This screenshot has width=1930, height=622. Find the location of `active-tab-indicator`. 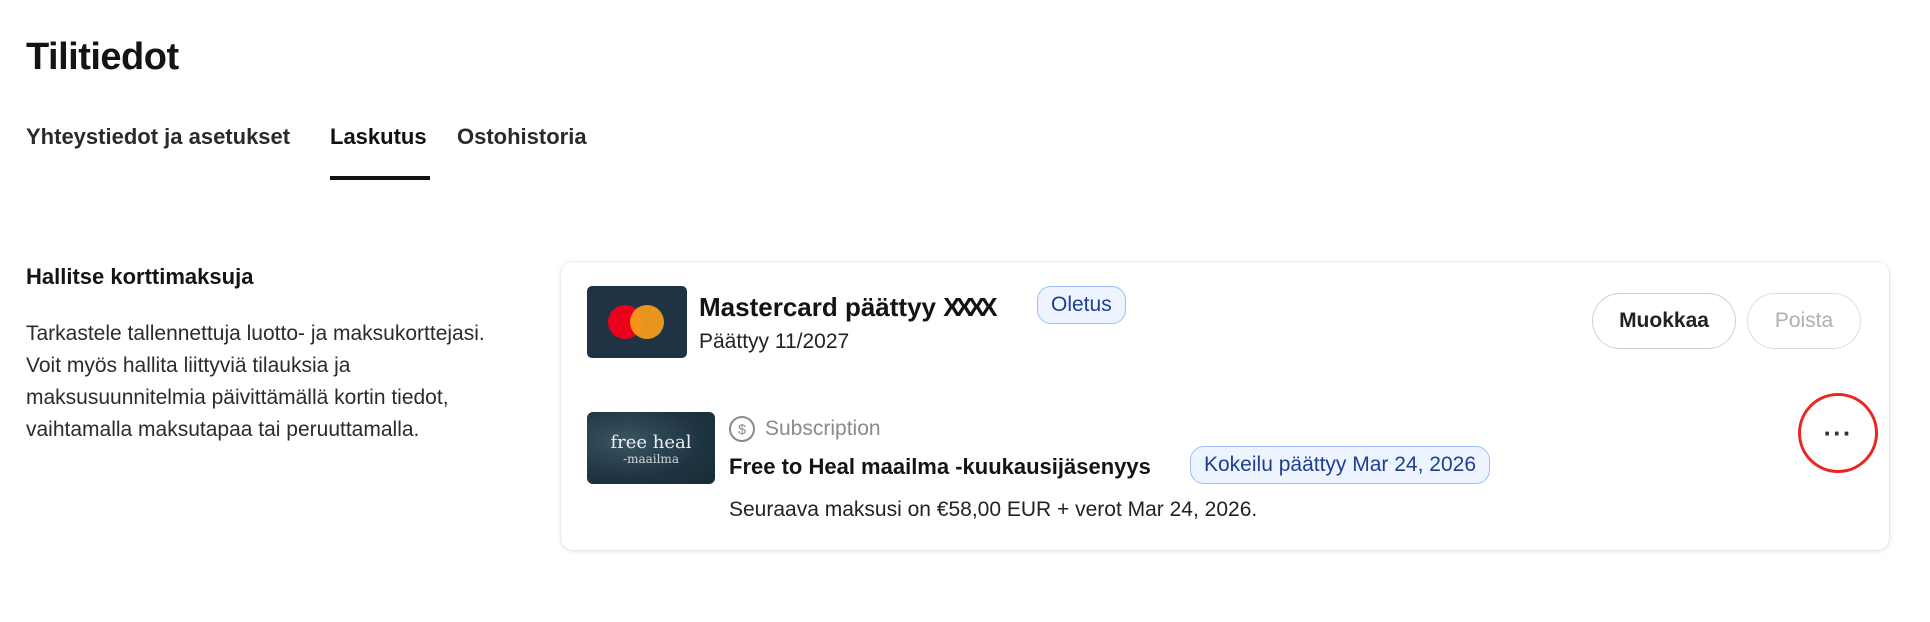

active-tab-indicator is located at coordinates (380, 178).